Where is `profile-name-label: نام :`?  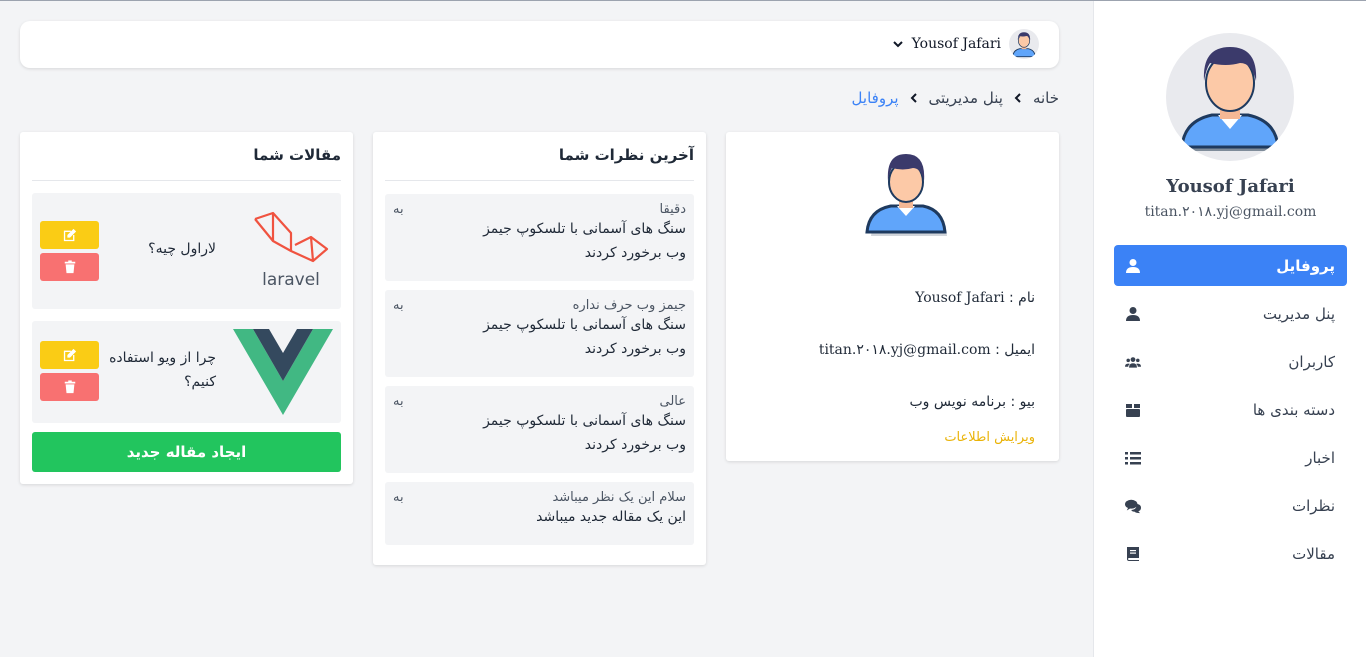
profile-name-label: نام : is located at coordinates (1022, 298).